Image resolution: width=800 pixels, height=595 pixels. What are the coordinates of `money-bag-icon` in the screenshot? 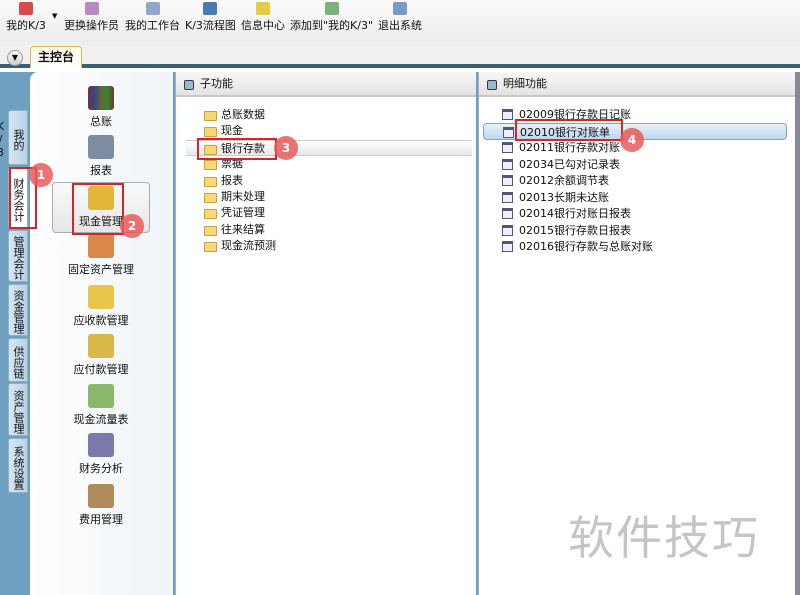 It's located at (101, 297).